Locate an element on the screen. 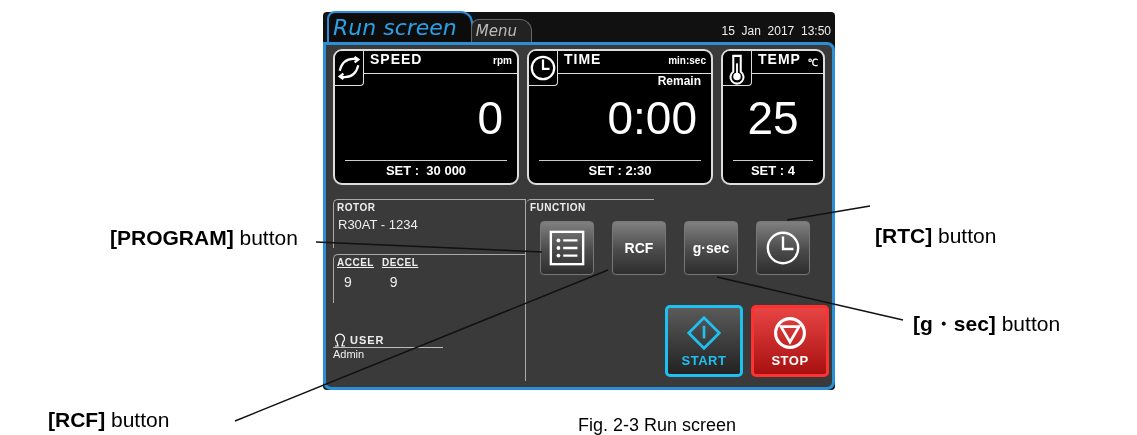 The image size is (1137, 435). decel-label: DECEL is located at coordinates (400, 262).